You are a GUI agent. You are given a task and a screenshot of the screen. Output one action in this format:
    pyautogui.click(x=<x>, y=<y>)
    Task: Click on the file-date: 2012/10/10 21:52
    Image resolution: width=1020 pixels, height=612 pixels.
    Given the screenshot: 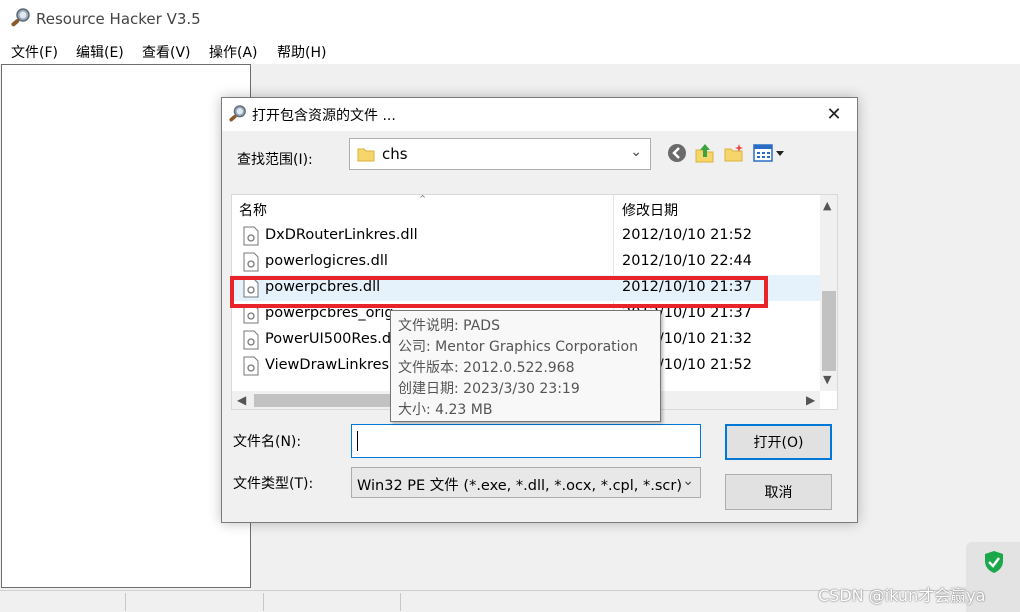 What is the action you would take?
    pyautogui.click(x=687, y=235)
    